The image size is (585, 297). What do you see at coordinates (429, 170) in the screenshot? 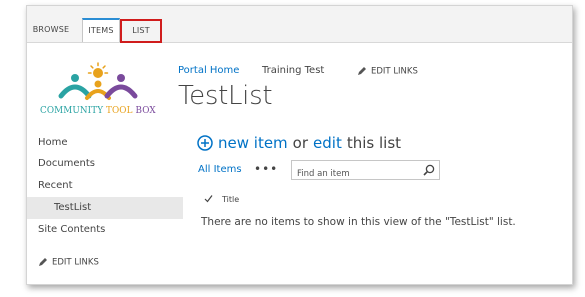
I see `search-icon` at bounding box center [429, 170].